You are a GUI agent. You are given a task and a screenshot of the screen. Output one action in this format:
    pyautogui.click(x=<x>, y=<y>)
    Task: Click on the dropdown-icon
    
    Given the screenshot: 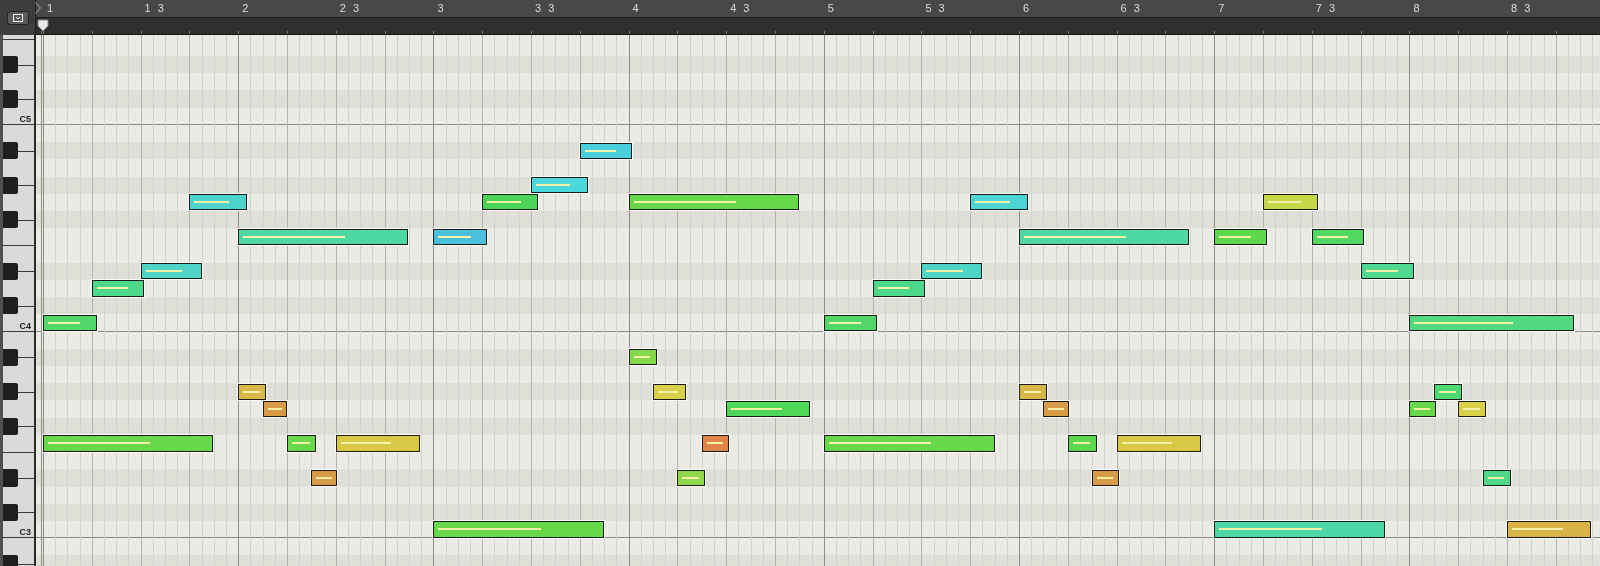 What is the action you would take?
    pyautogui.click(x=17, y=17)
    